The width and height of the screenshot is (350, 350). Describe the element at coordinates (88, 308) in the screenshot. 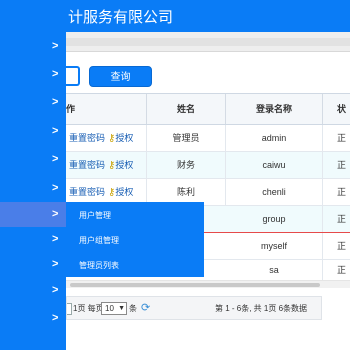

I see `pager-prefix: 1页 每页` at that location.